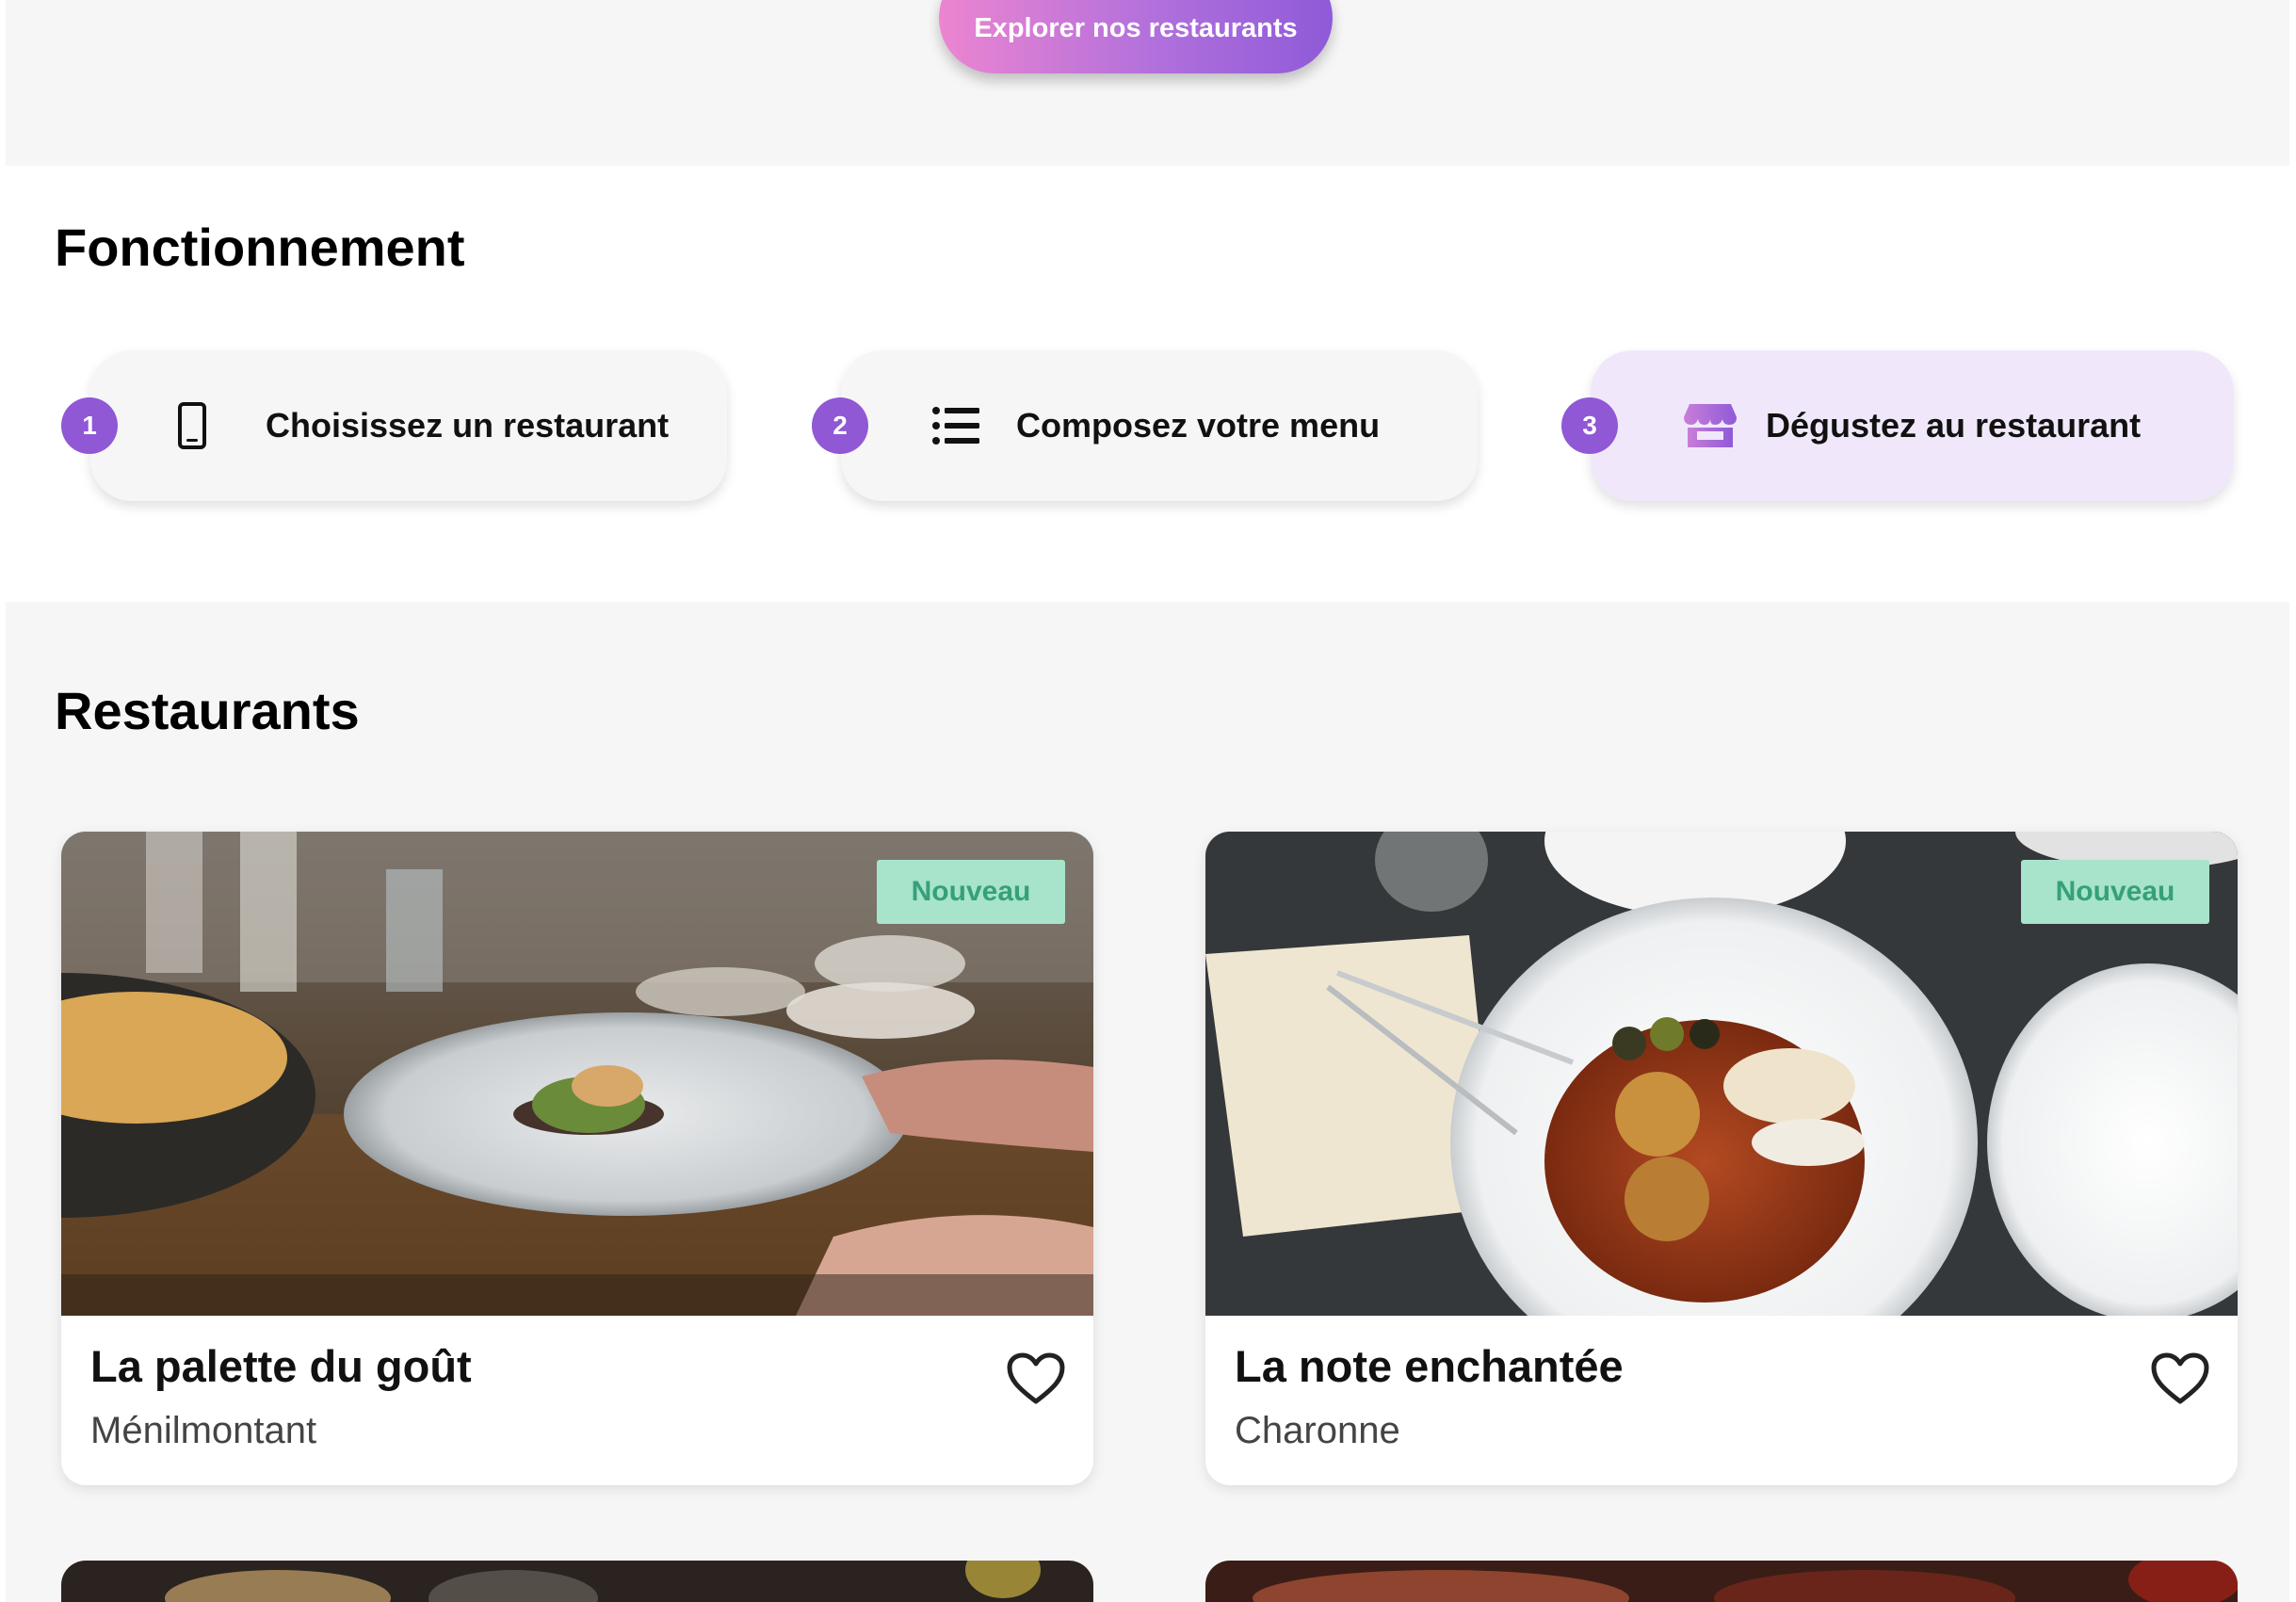 The image size is (2296, 1602). I want to click on step-number-badge: 2, so click(840, 425).